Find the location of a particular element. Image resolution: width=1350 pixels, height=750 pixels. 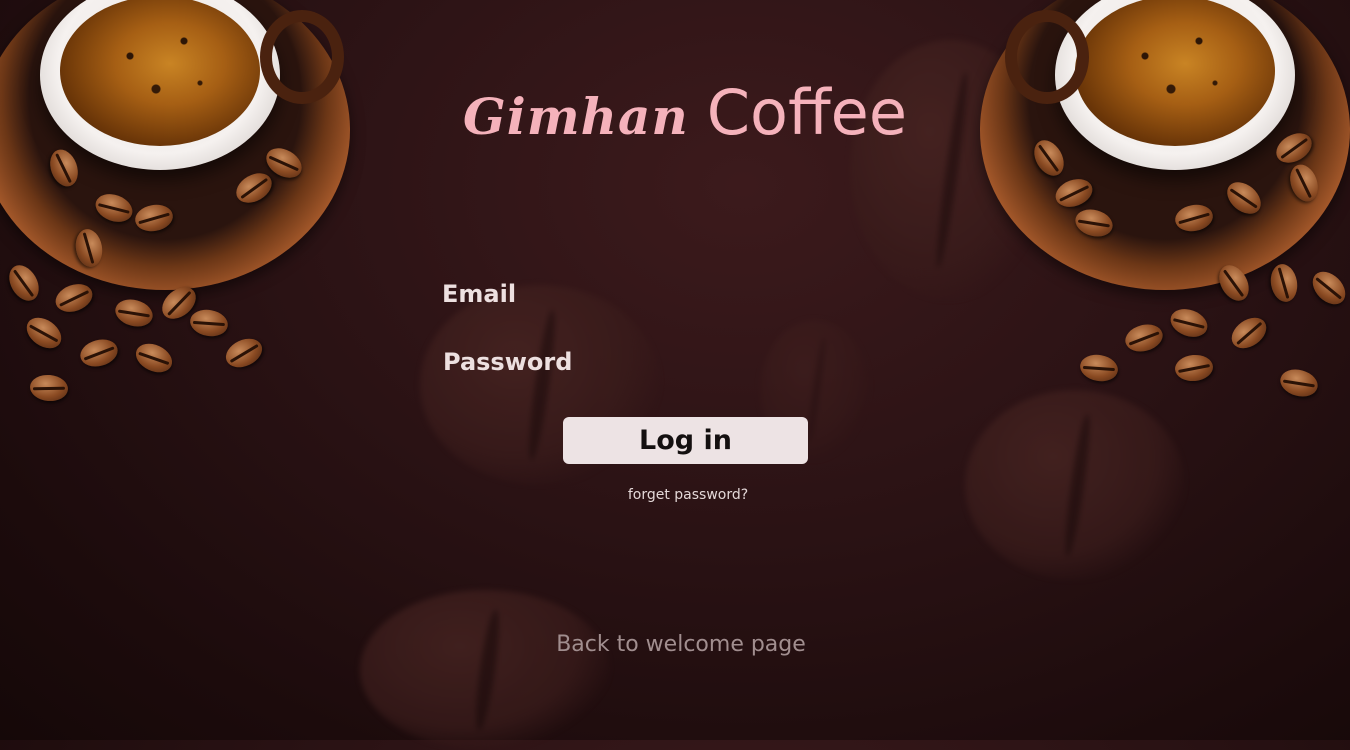

back-to-welcome-link: Back to welcome page is located at coordinates (681, 644).